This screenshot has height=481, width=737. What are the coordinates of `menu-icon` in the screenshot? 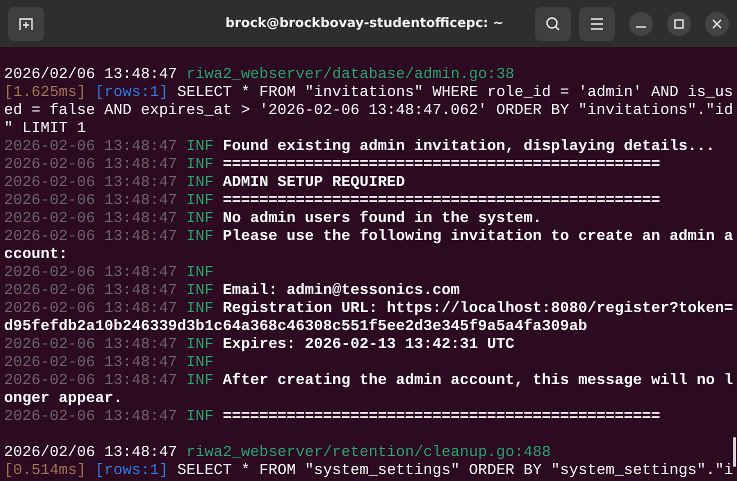 It's located at (597, 24).